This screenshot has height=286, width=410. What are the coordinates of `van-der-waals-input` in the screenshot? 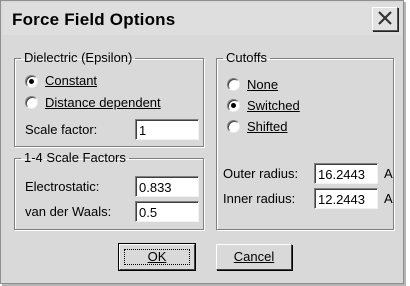 It's located at (167, 211).